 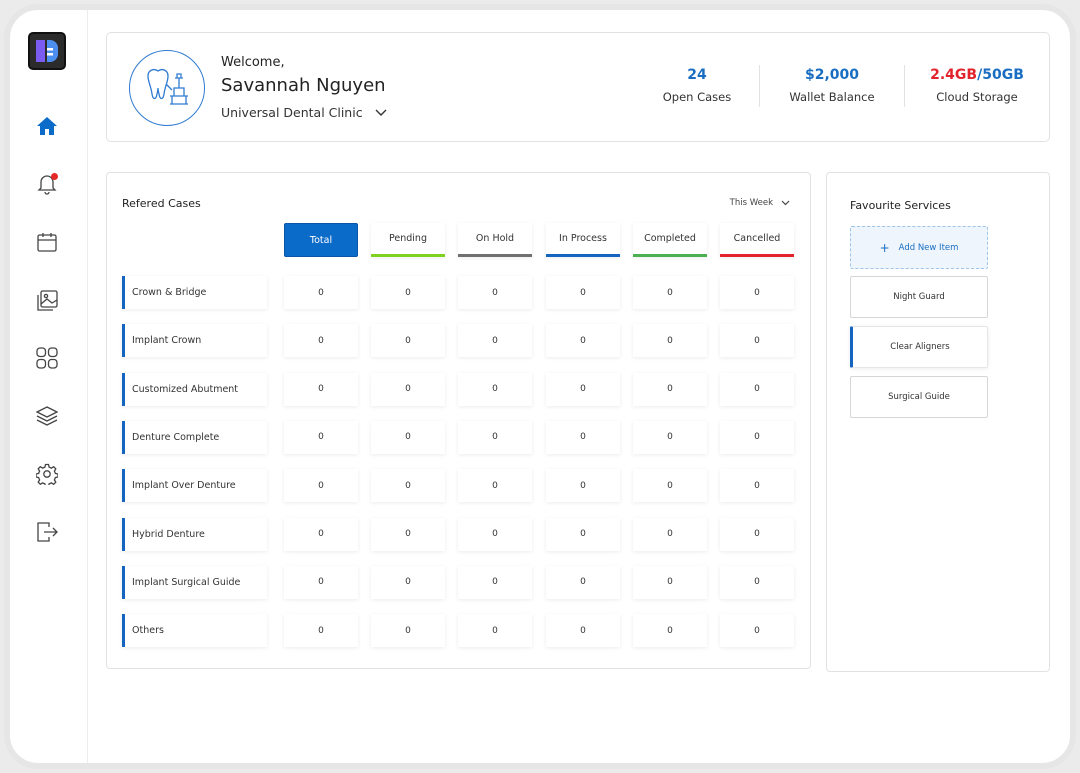 What do you see at coordinates (158, 84) in the screenshot?
I see `tooth-icon` at bounding box center [158, 84].